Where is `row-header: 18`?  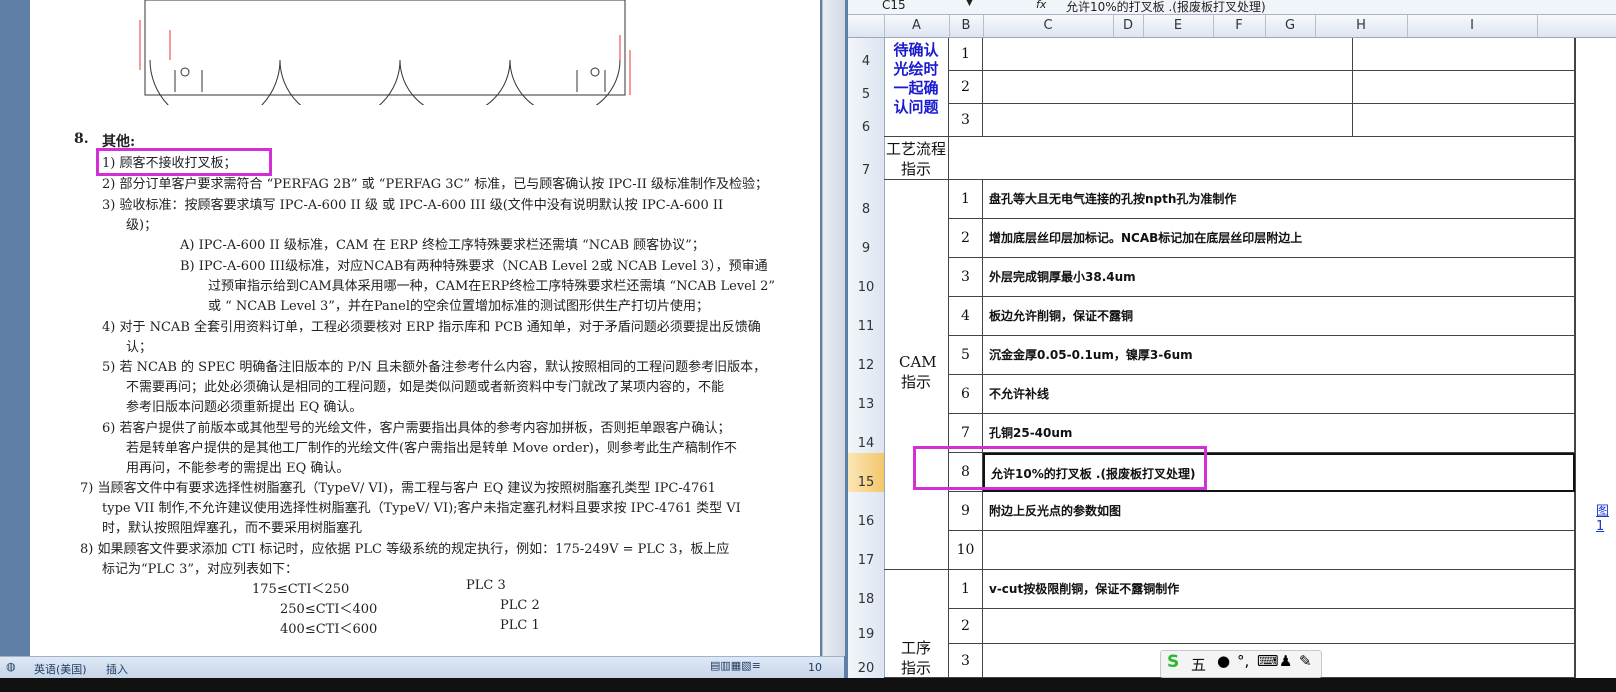
row-header: 18 is located at coordinates (866, 590).